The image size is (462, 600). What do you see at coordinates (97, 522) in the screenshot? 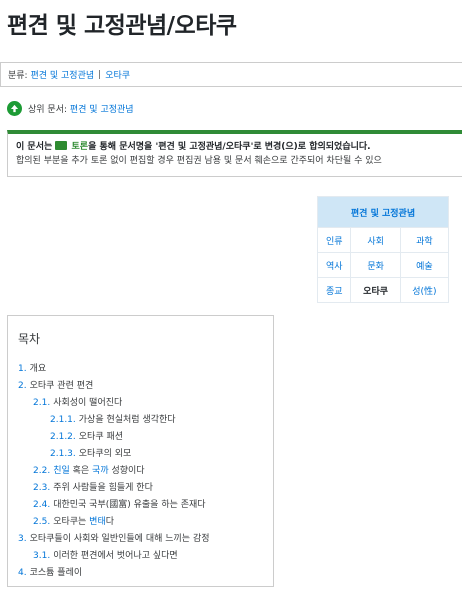
I see `toc-inline-link: 변태` at bounding box center [97, 522].